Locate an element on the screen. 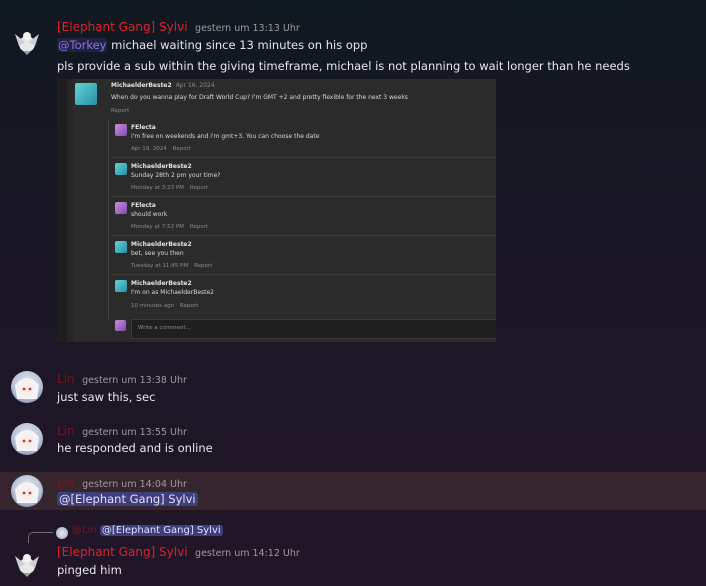 The width and height of the screenshot is (706, 586). timestamp: gestern um 13:38 Uhr is located at coordinates (134, 380).